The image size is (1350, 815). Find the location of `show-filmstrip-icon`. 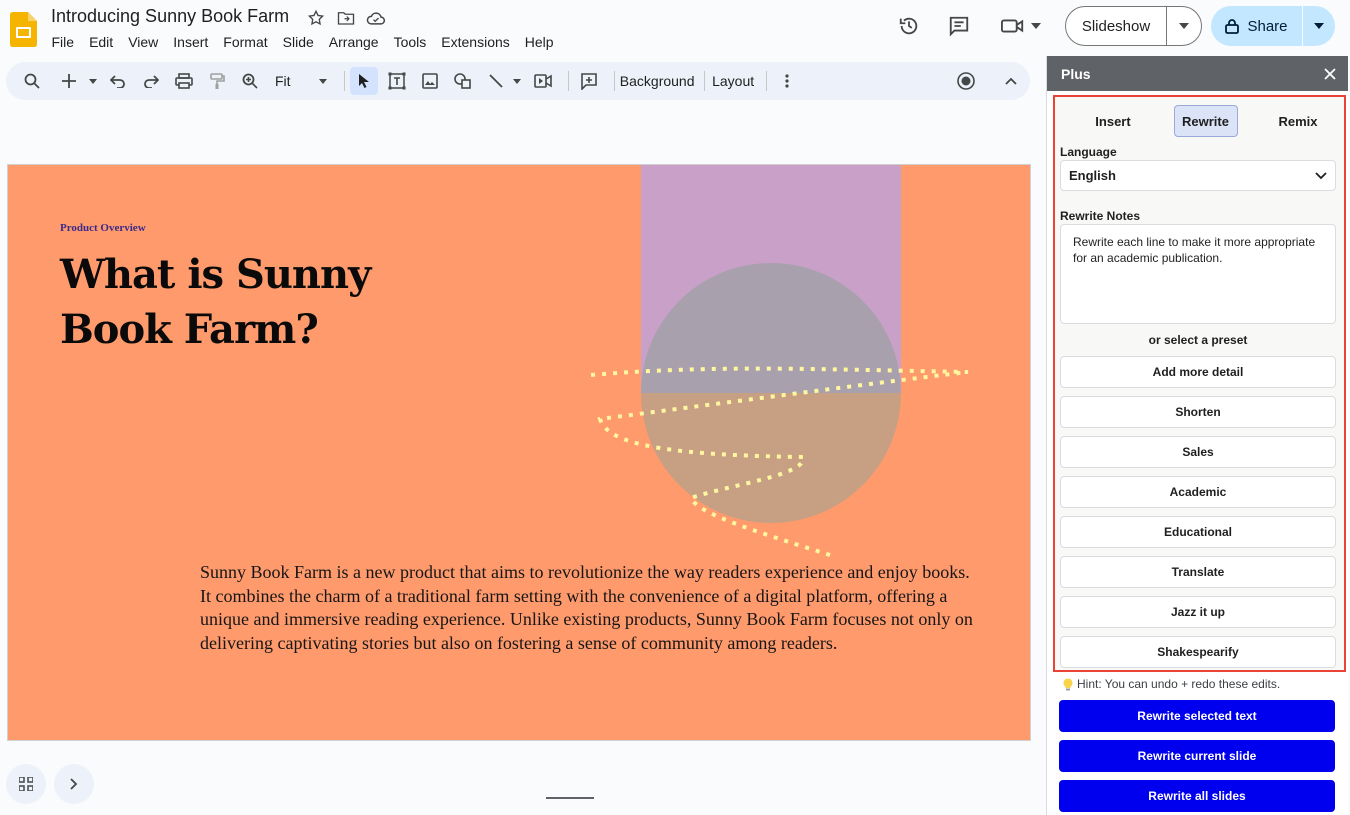

show-filmstrip-icon is located at coordinates (74, 784).